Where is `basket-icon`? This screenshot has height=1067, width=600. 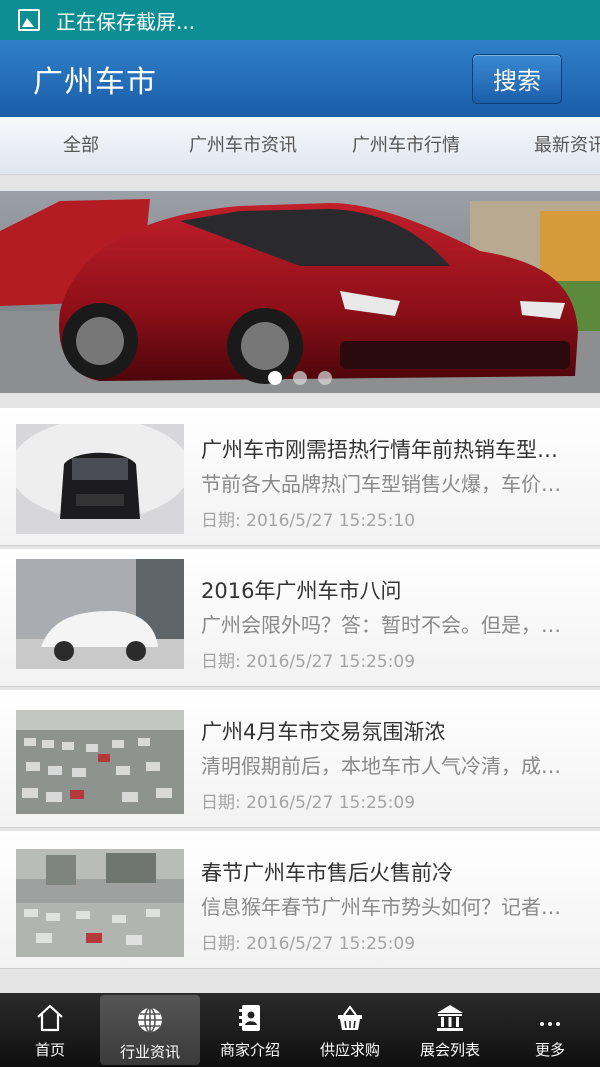 basket-icon is located at coordinates (350, 1018).